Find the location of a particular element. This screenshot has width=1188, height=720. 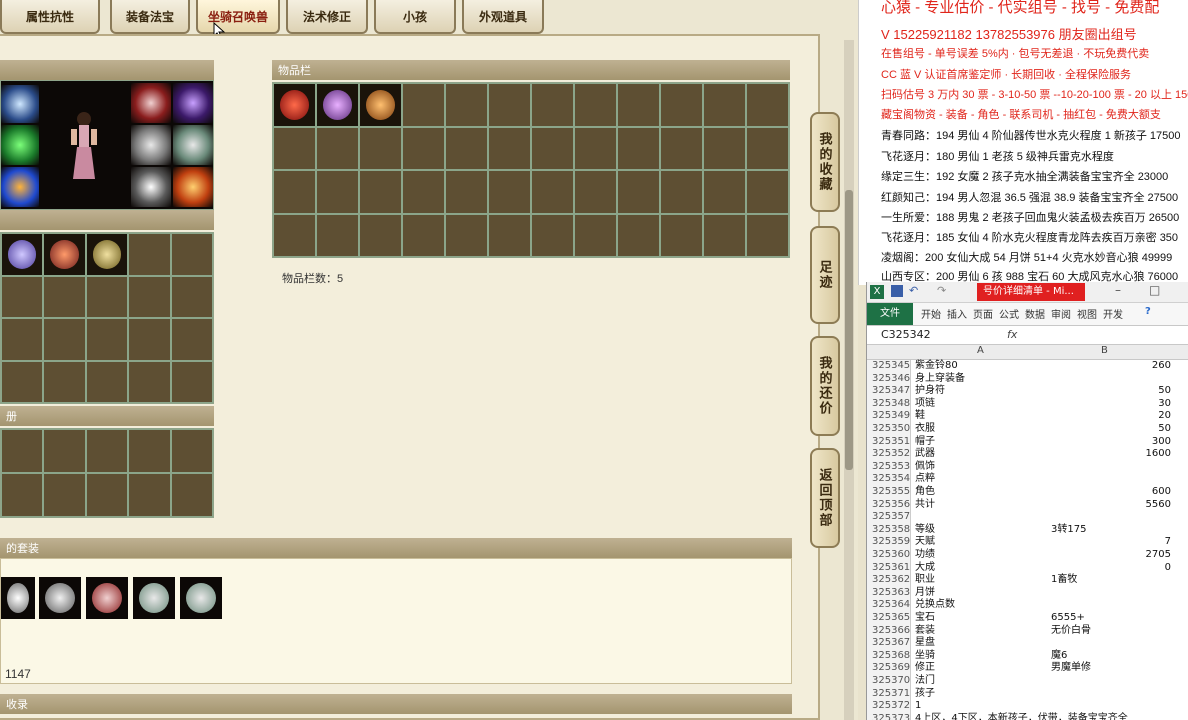

spreadsheet-row: 325347 护身符 50 is located at coordinates (1027, 391).